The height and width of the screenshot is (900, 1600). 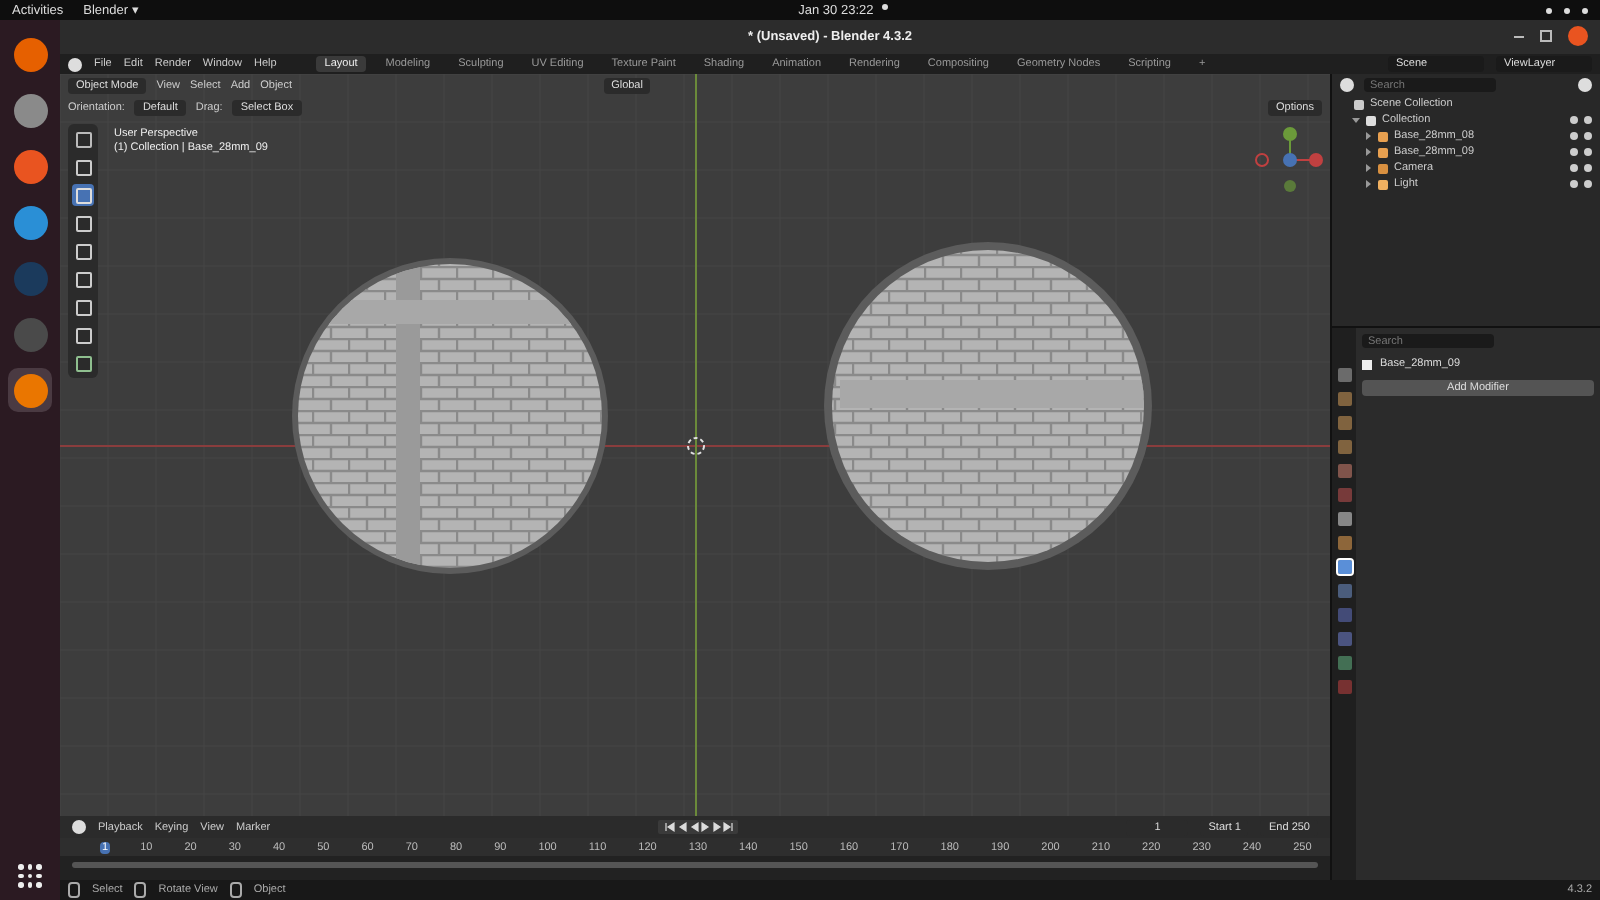 What do you see at coordinates (1519, 36) in the screenshot?
I see `minimize-icon` at bounding box center [1519, 36].